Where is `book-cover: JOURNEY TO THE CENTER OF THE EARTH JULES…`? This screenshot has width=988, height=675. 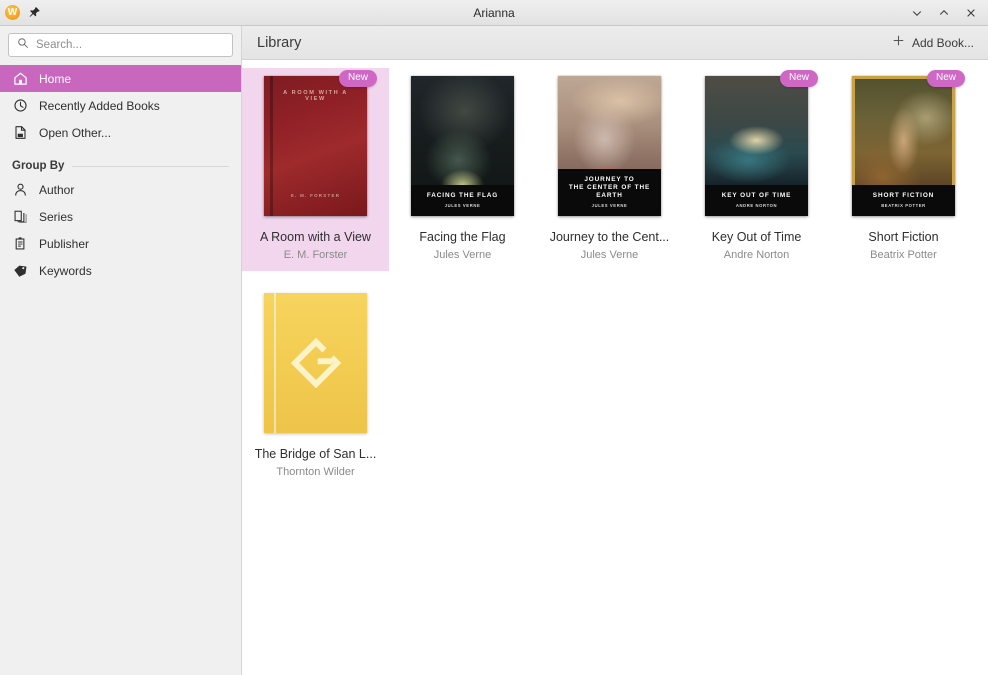
book-cover: JOURNEY TO THE CENTER OF THE EARTH JULES… is located at coordinates (609, 146).